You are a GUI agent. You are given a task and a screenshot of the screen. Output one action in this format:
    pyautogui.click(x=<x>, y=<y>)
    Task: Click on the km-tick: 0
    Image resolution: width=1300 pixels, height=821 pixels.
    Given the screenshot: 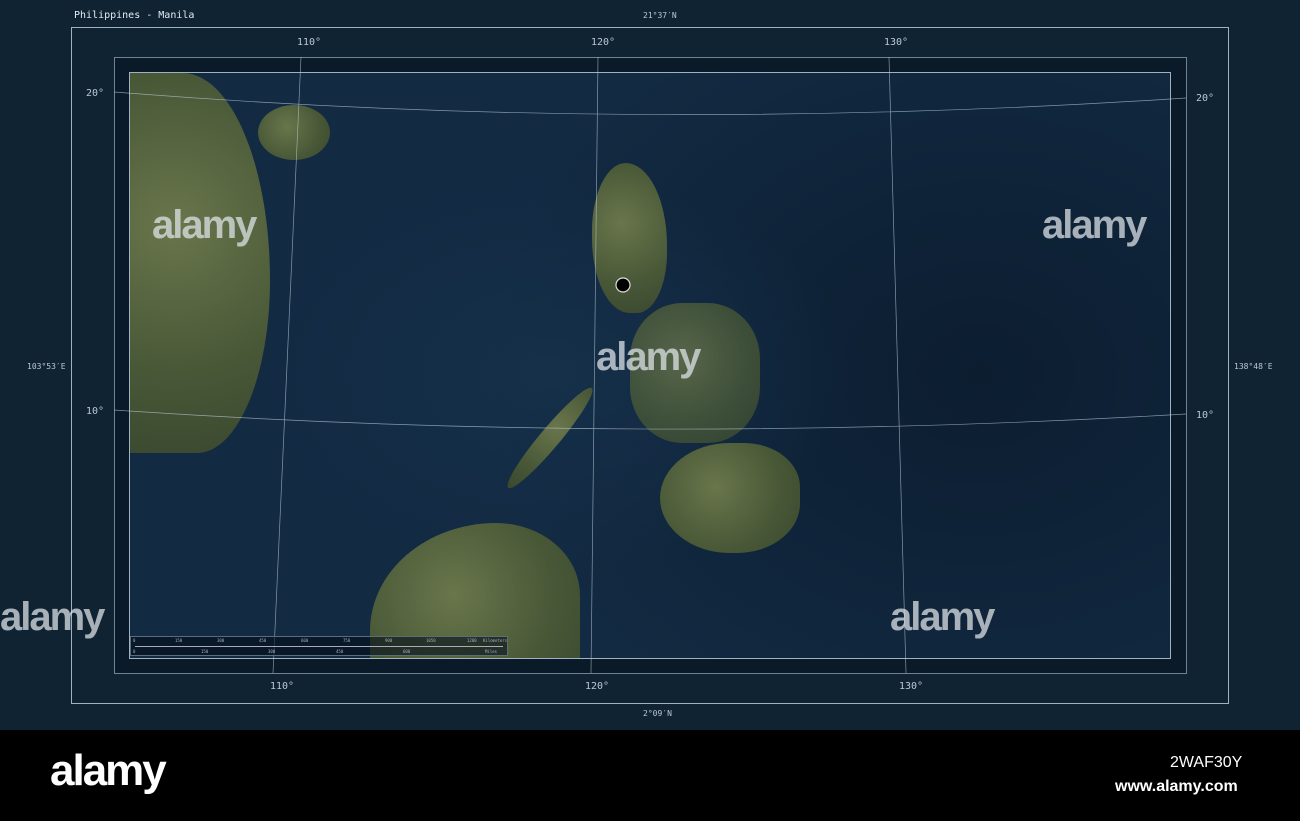 What is the action you would take?
    pyautogui.click(x=134, y=640)
    